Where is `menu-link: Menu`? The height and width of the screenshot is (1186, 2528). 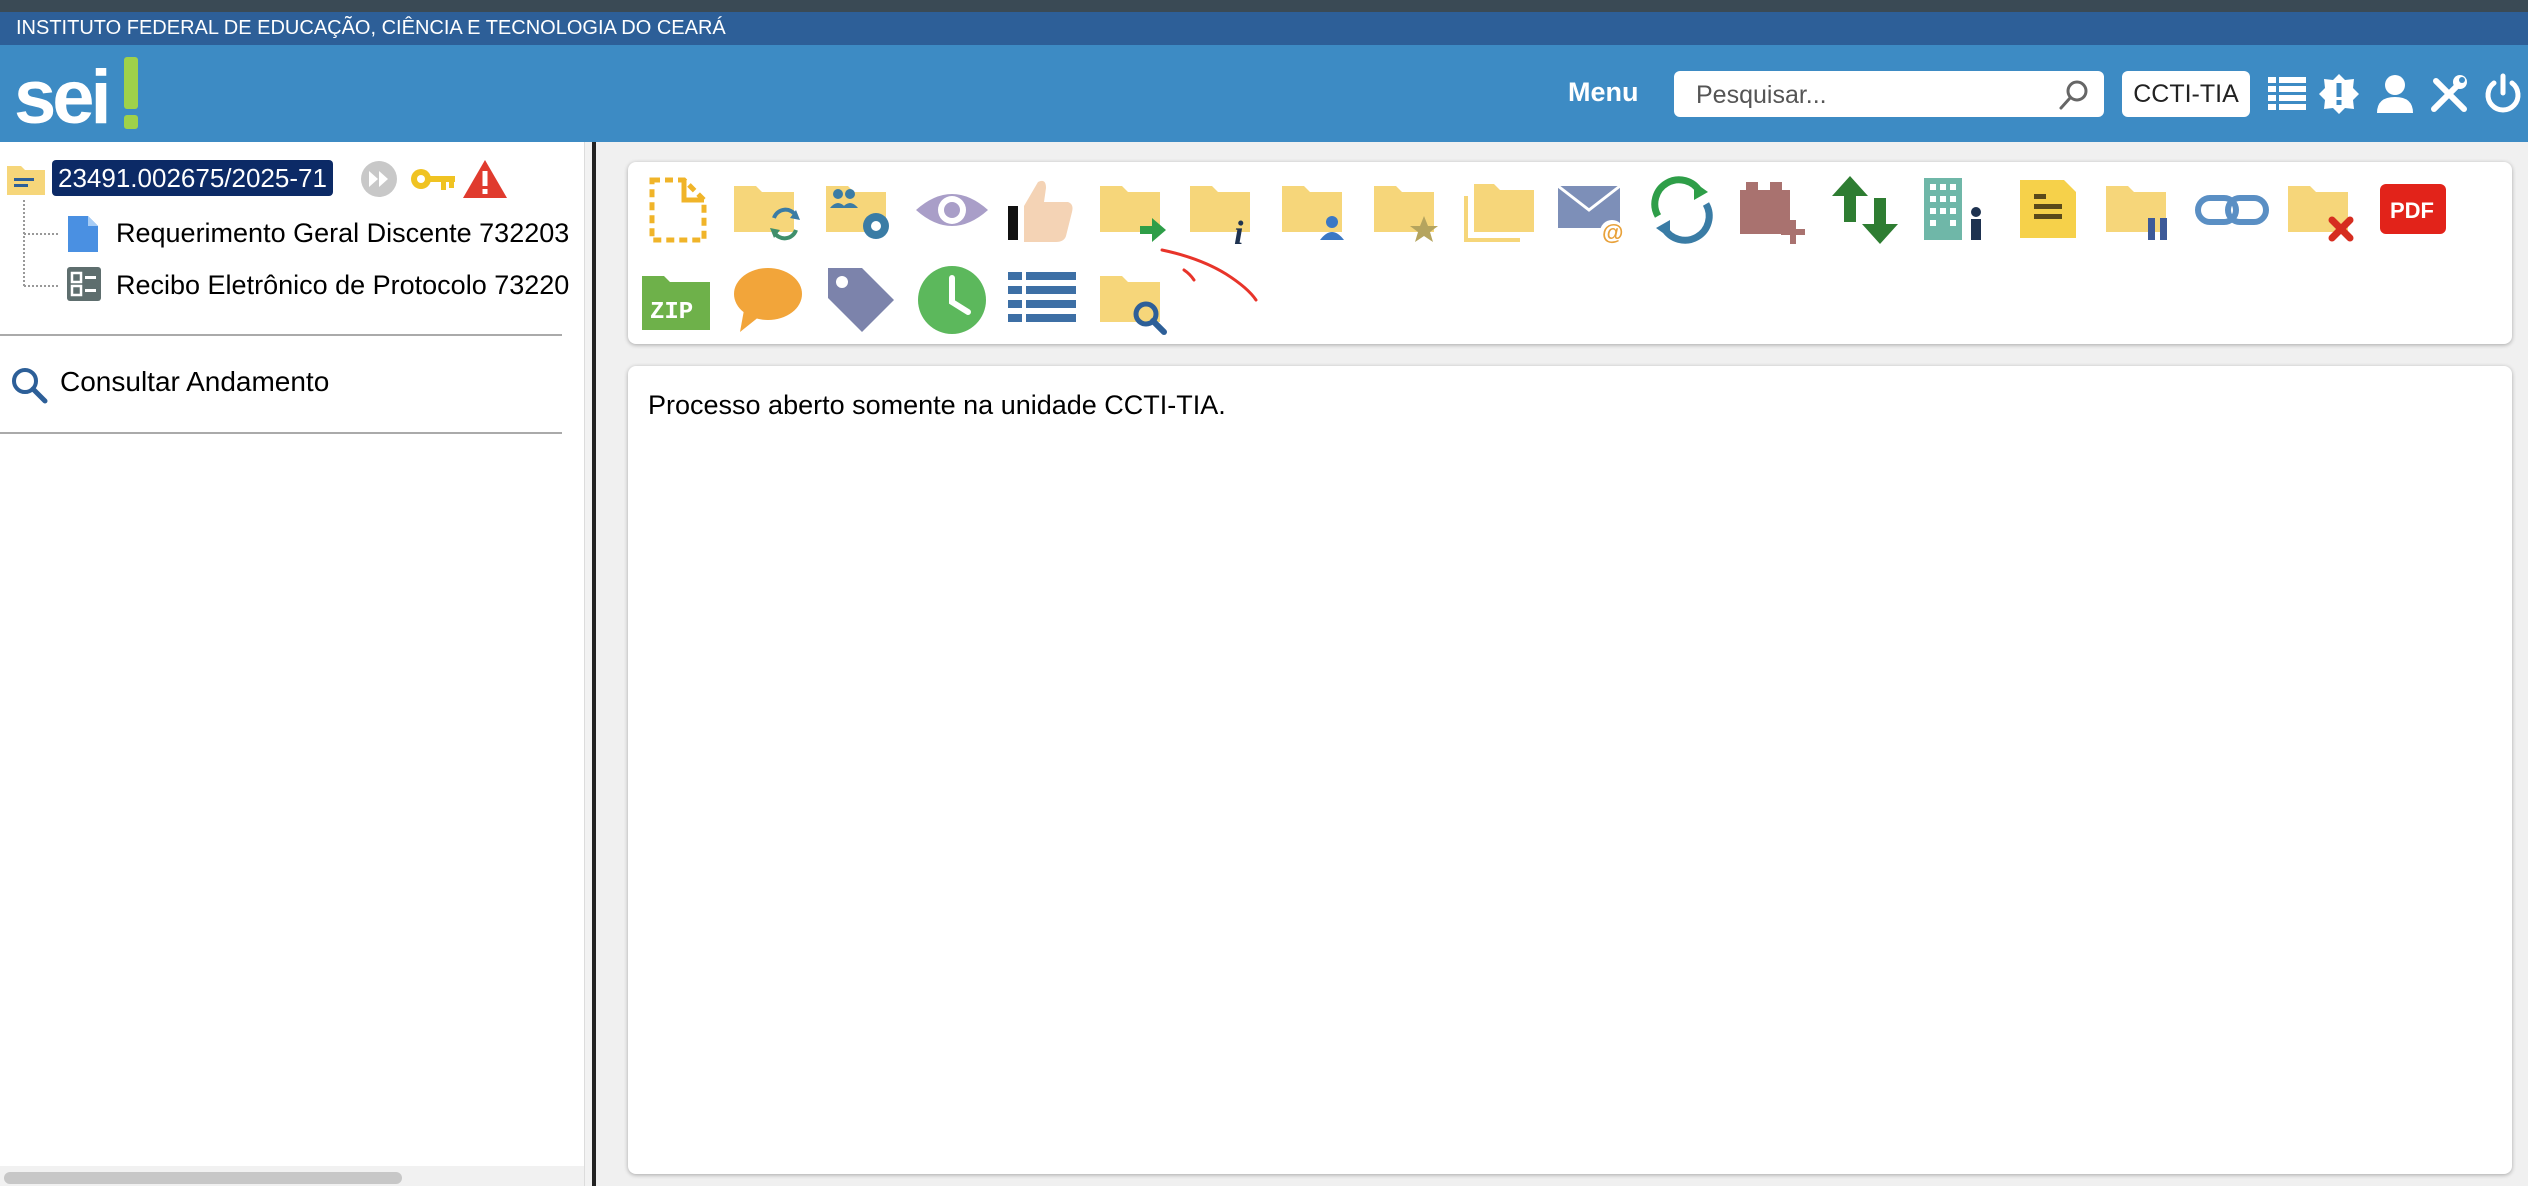
menu-link: Menu is located at coordinates (1603, 92).